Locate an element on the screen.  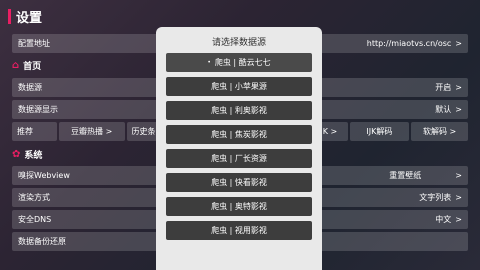
option-label: 爬虫 | 厂长资源 is located at coordinates (239, 158).